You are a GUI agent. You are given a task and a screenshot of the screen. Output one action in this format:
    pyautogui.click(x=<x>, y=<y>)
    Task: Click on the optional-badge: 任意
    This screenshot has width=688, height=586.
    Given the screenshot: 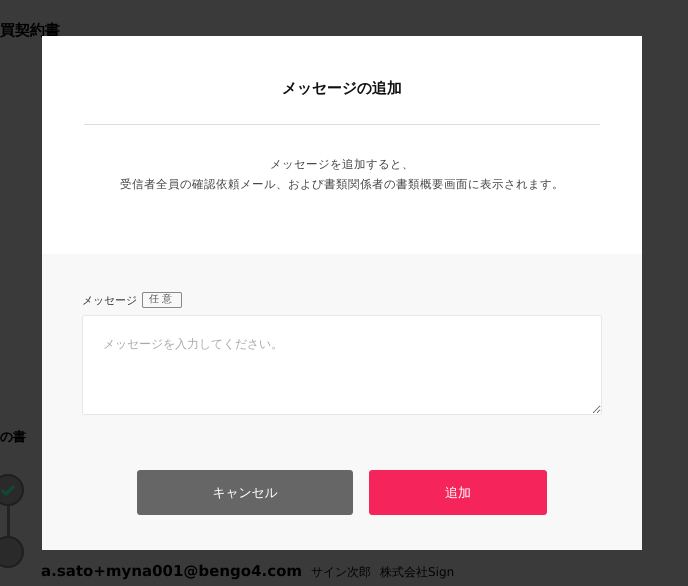 What is the action you would take?
    pyautogui.click(x=162, y=300)
    